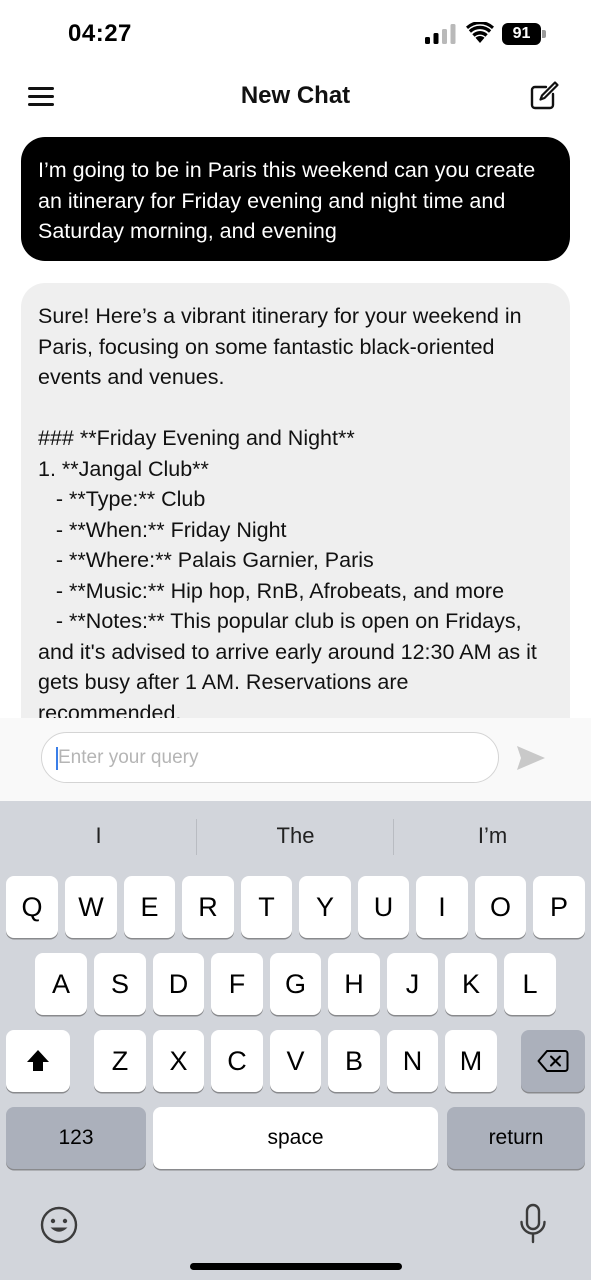 The image size is (591, 1280). I want to click on status-time: 04:27, so click(100, 33).